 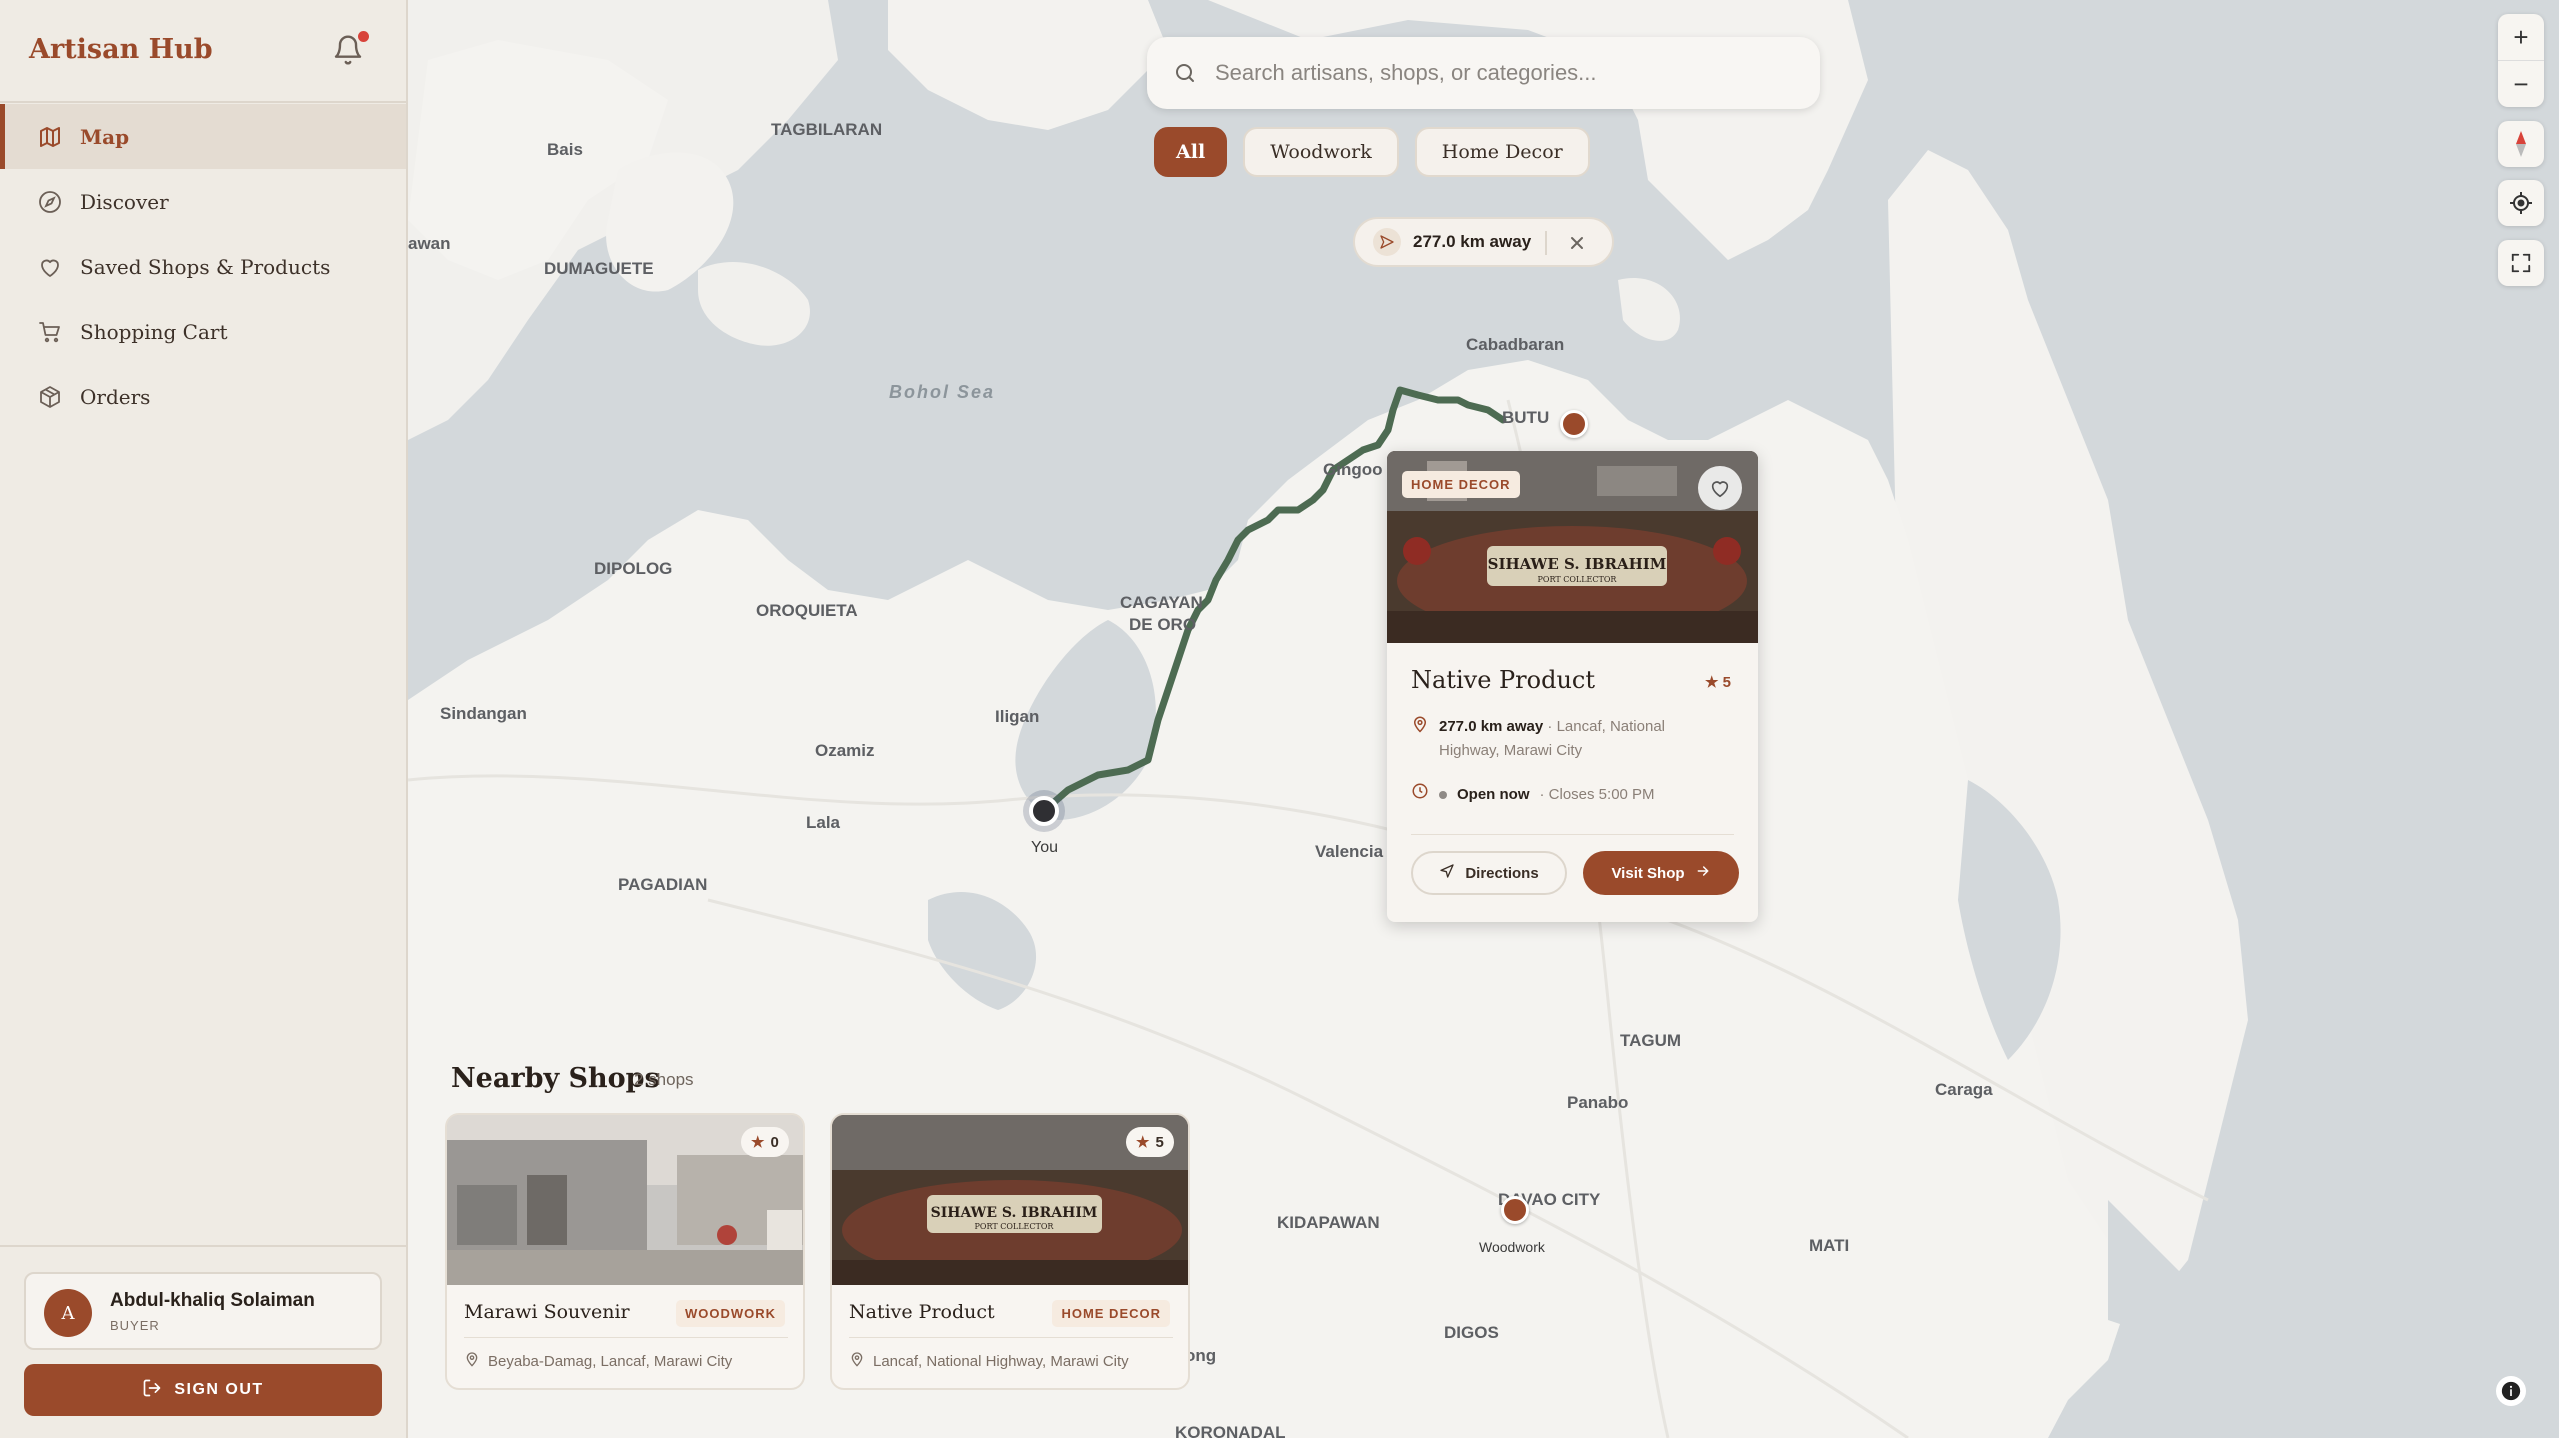 What do you see at coordinates (1017, 716) in the screenshot?
I see `place-label: Iligan` at bounding box center [1017, 716].